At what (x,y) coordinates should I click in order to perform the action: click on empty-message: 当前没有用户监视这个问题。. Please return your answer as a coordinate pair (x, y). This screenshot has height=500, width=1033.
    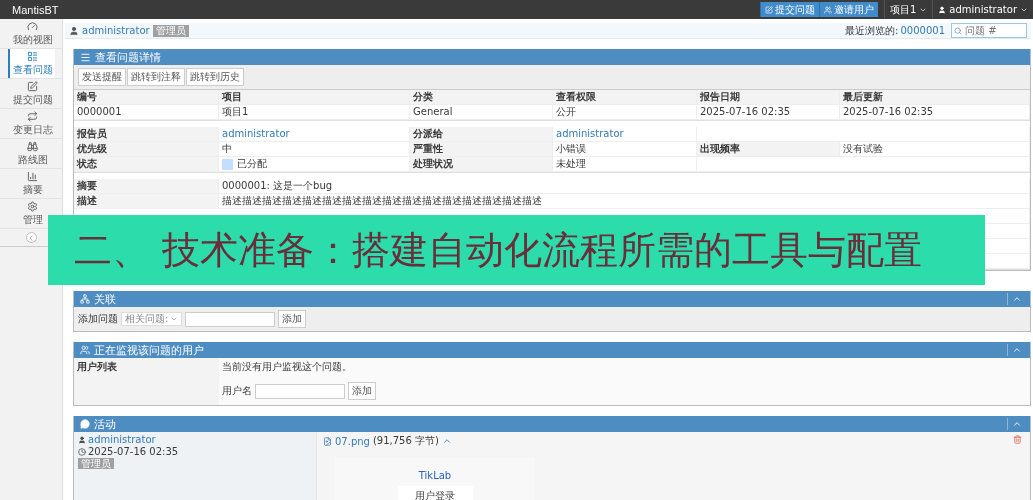
    Looking at the image, I should click on (287, 367).